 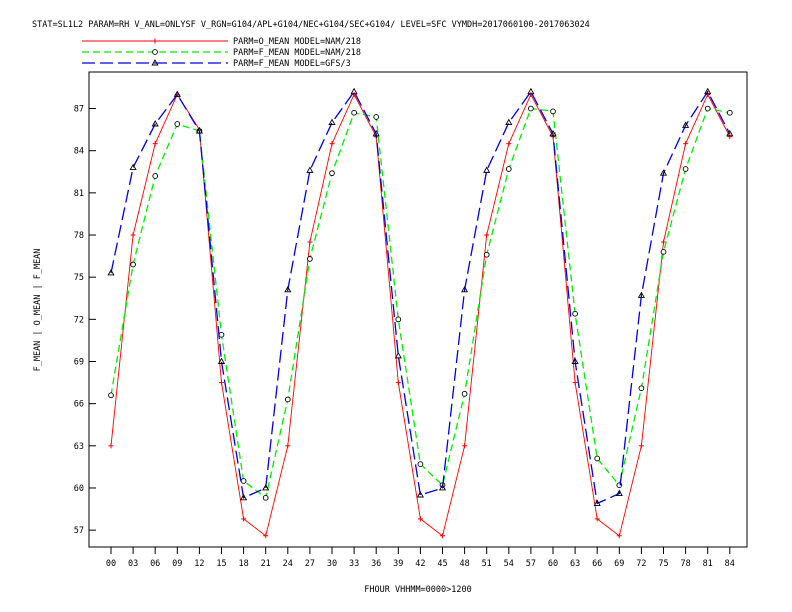 What do you see at coordinates (85, 320) in the screenshot?
I see `y-axis: 57 60 63 66 69 72 75 78 81 84 87` at bounding box center [85, 320].